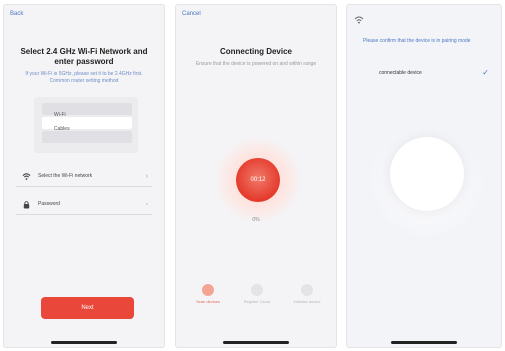  Describe the element at coordinates (257, 301) in the screenshot. I see `step-label: Register Cloud` at that location.